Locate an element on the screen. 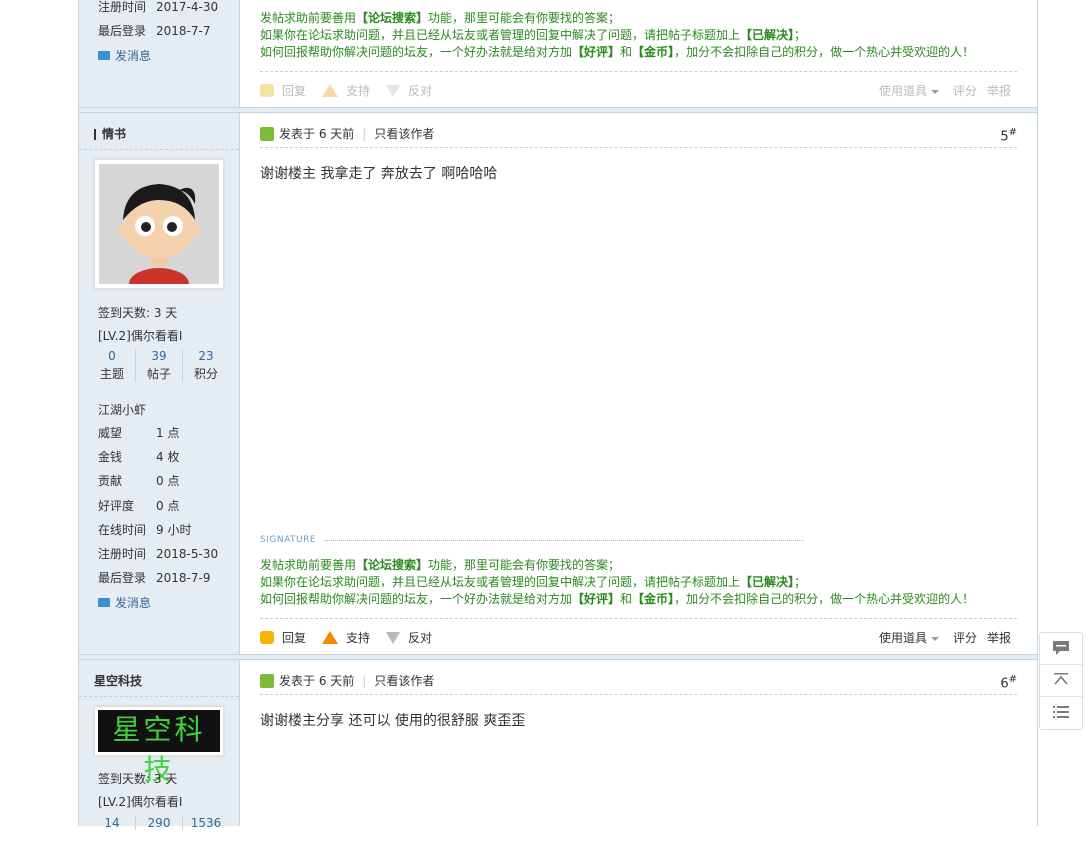 This screenshot has height=854, width=1086. signature-label: SIGNATURE is located at coordinates (288, 540).